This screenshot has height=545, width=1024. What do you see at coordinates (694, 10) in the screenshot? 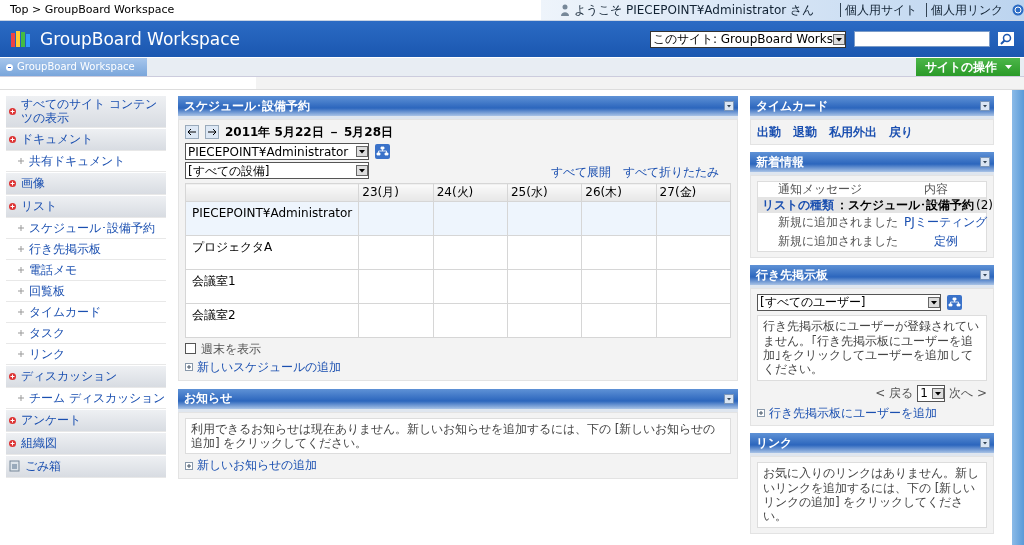
I see `welcome-text: ようこそ PIECEPOINT¥Administrator さん` at bounding box center [694, 10].